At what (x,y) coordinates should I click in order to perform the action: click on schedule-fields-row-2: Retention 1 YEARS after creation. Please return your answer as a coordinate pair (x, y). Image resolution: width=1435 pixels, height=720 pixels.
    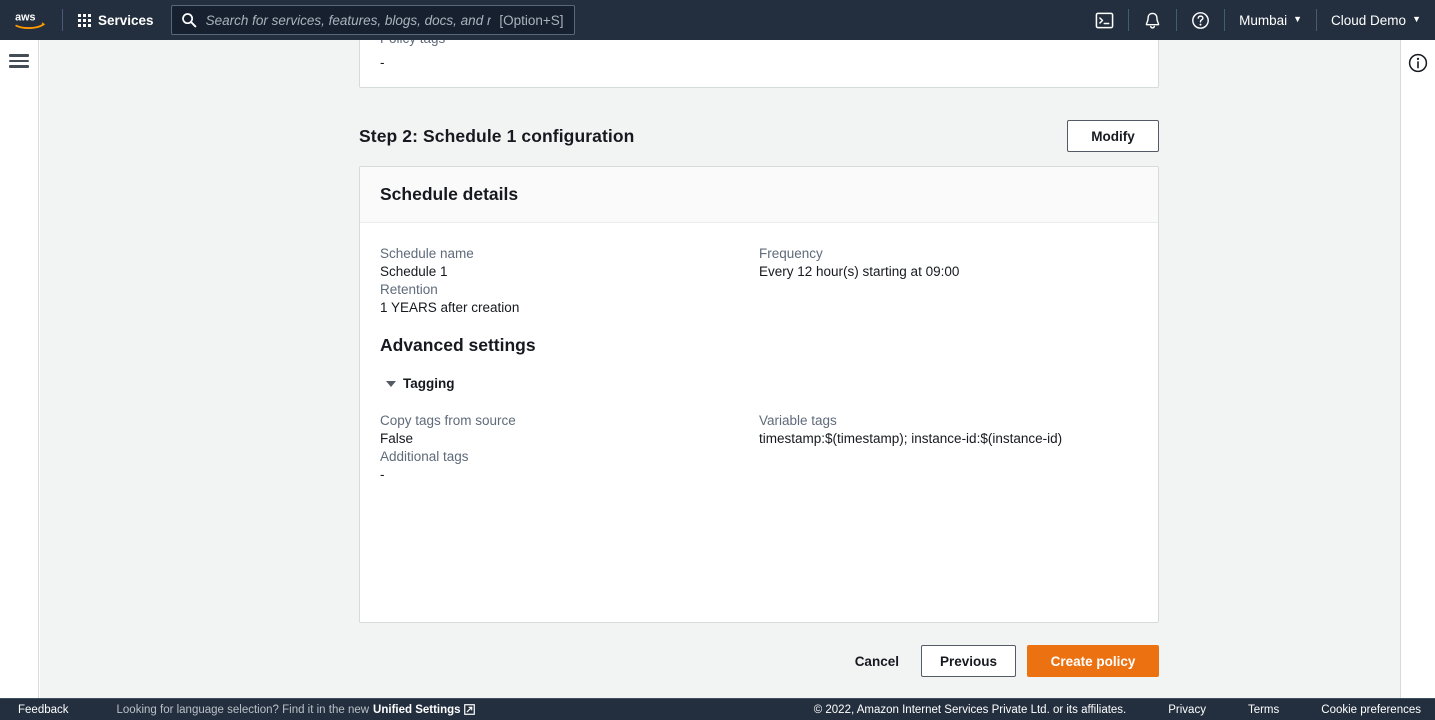
    Looking at the image, I should click on (759, 299).